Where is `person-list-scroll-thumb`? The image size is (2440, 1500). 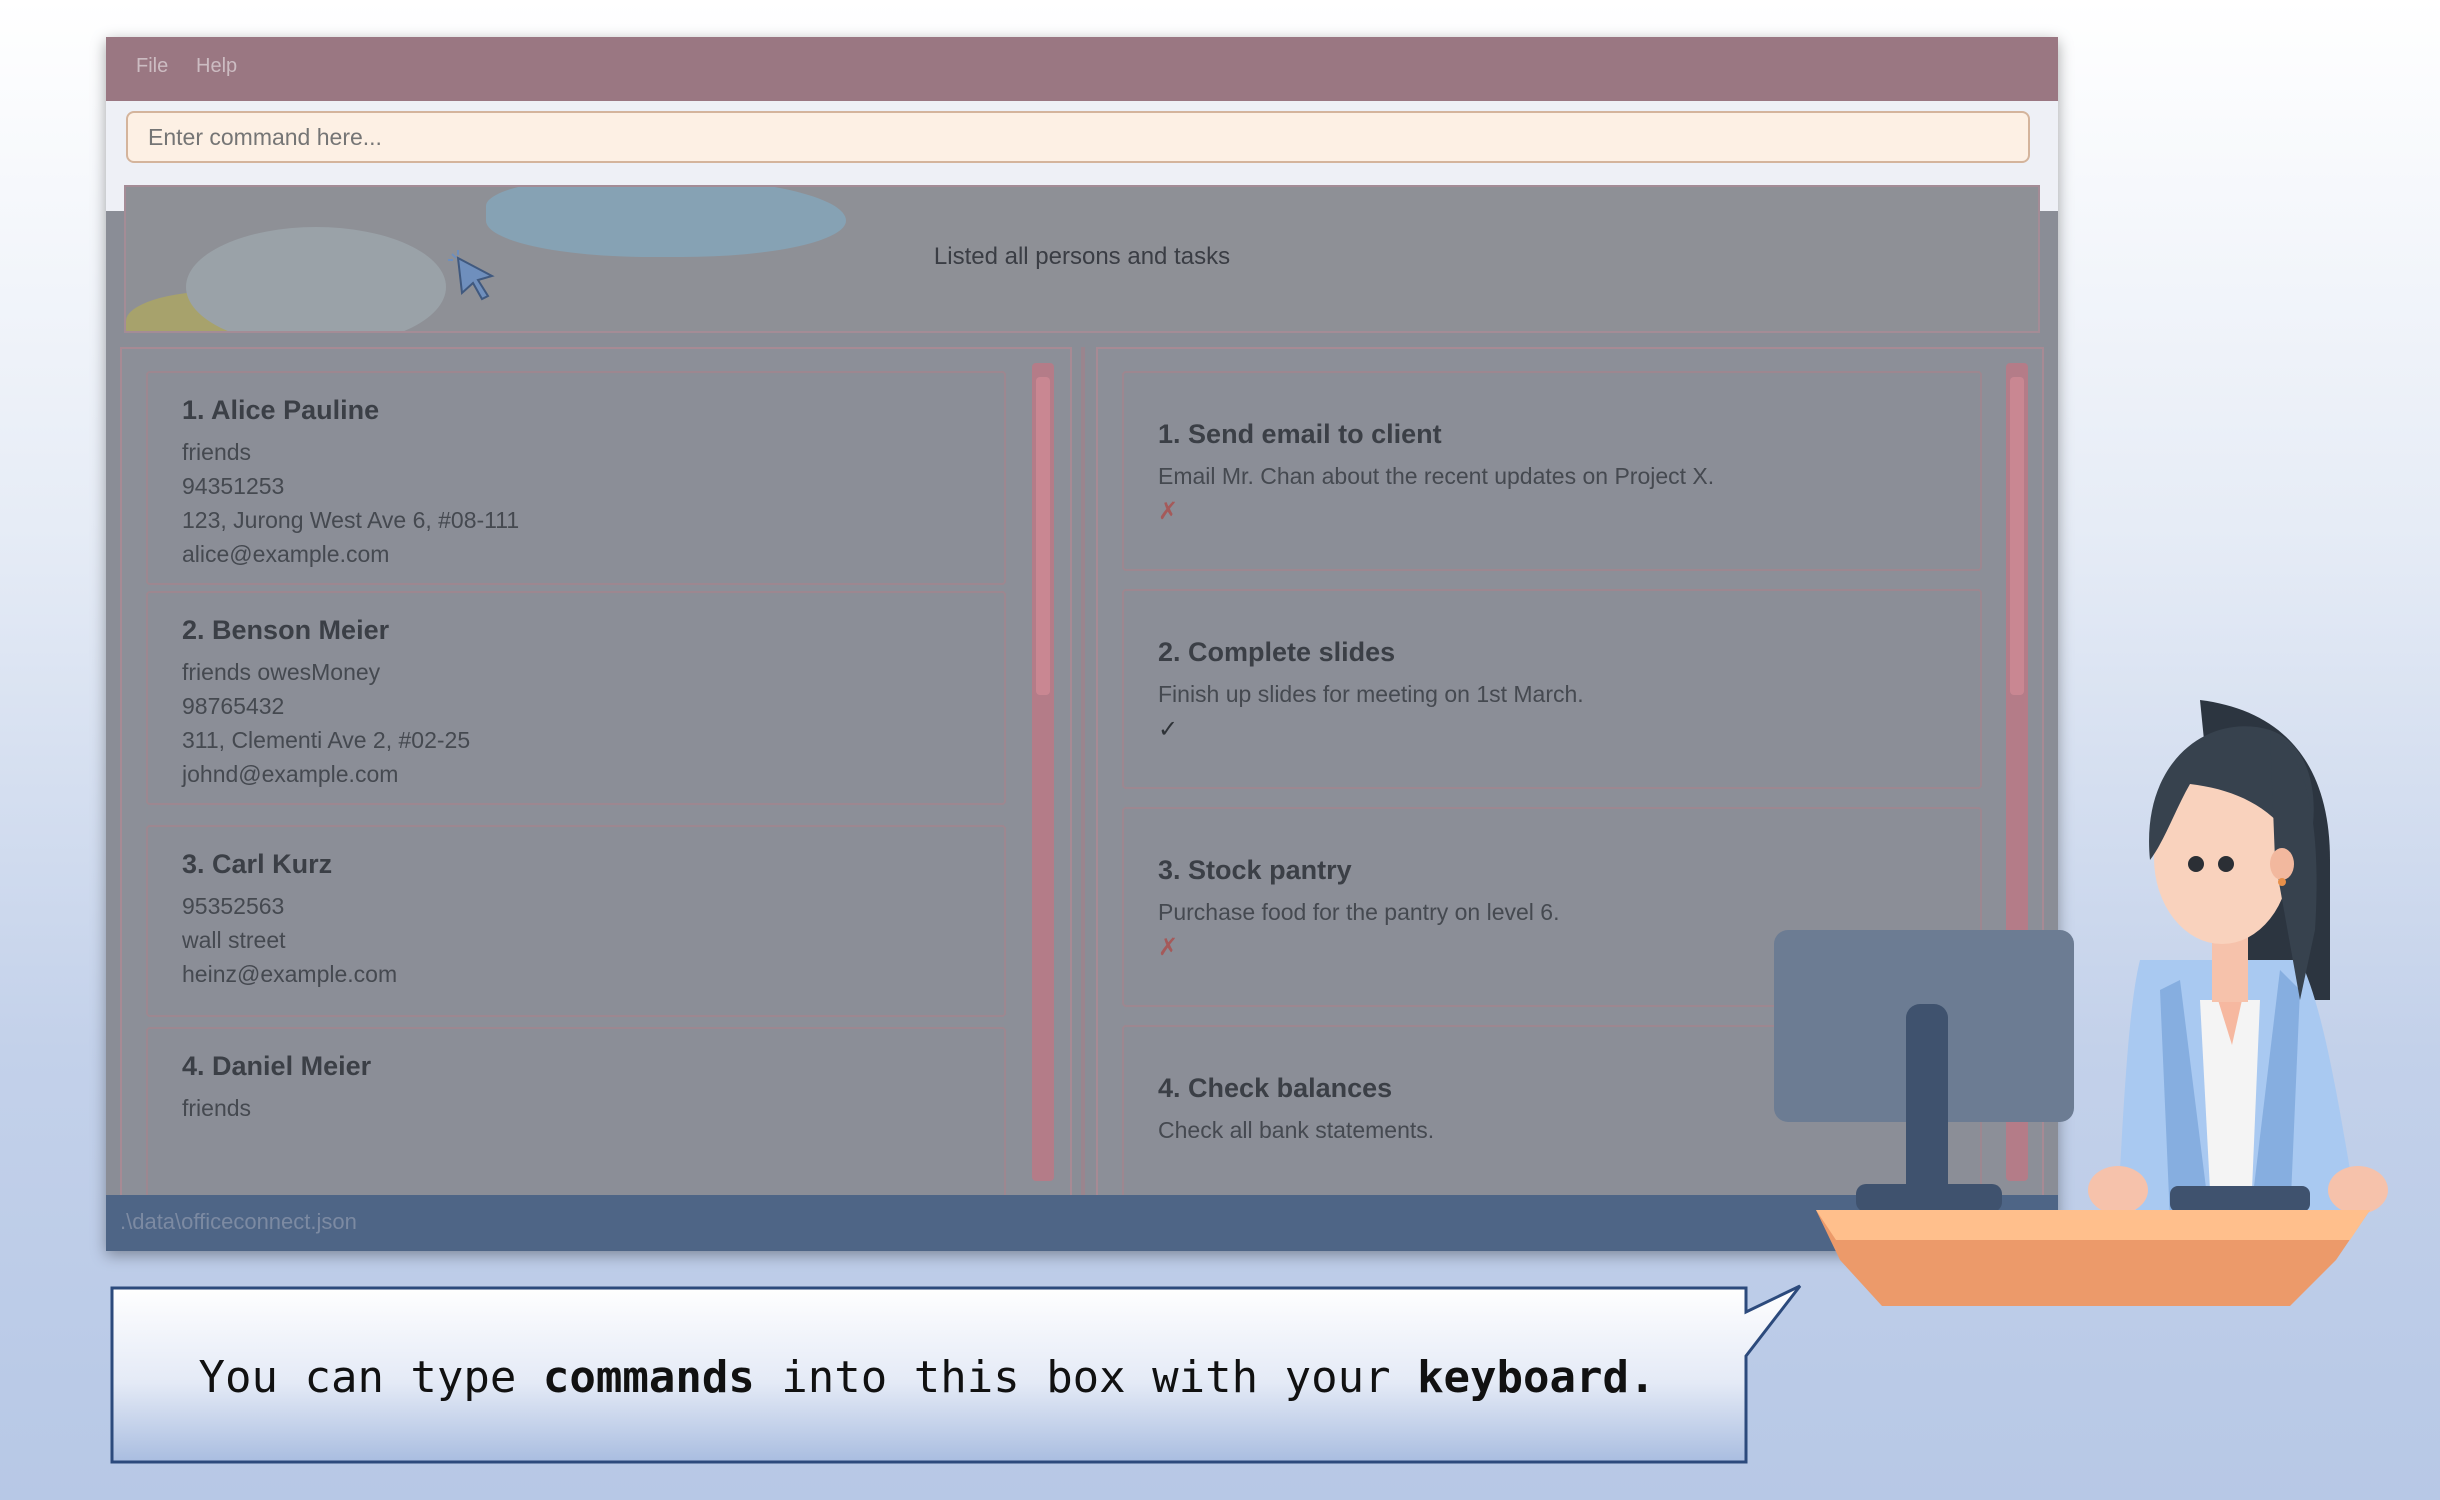
person-list-scroll-thumb is located at coordinates (1043, 536).